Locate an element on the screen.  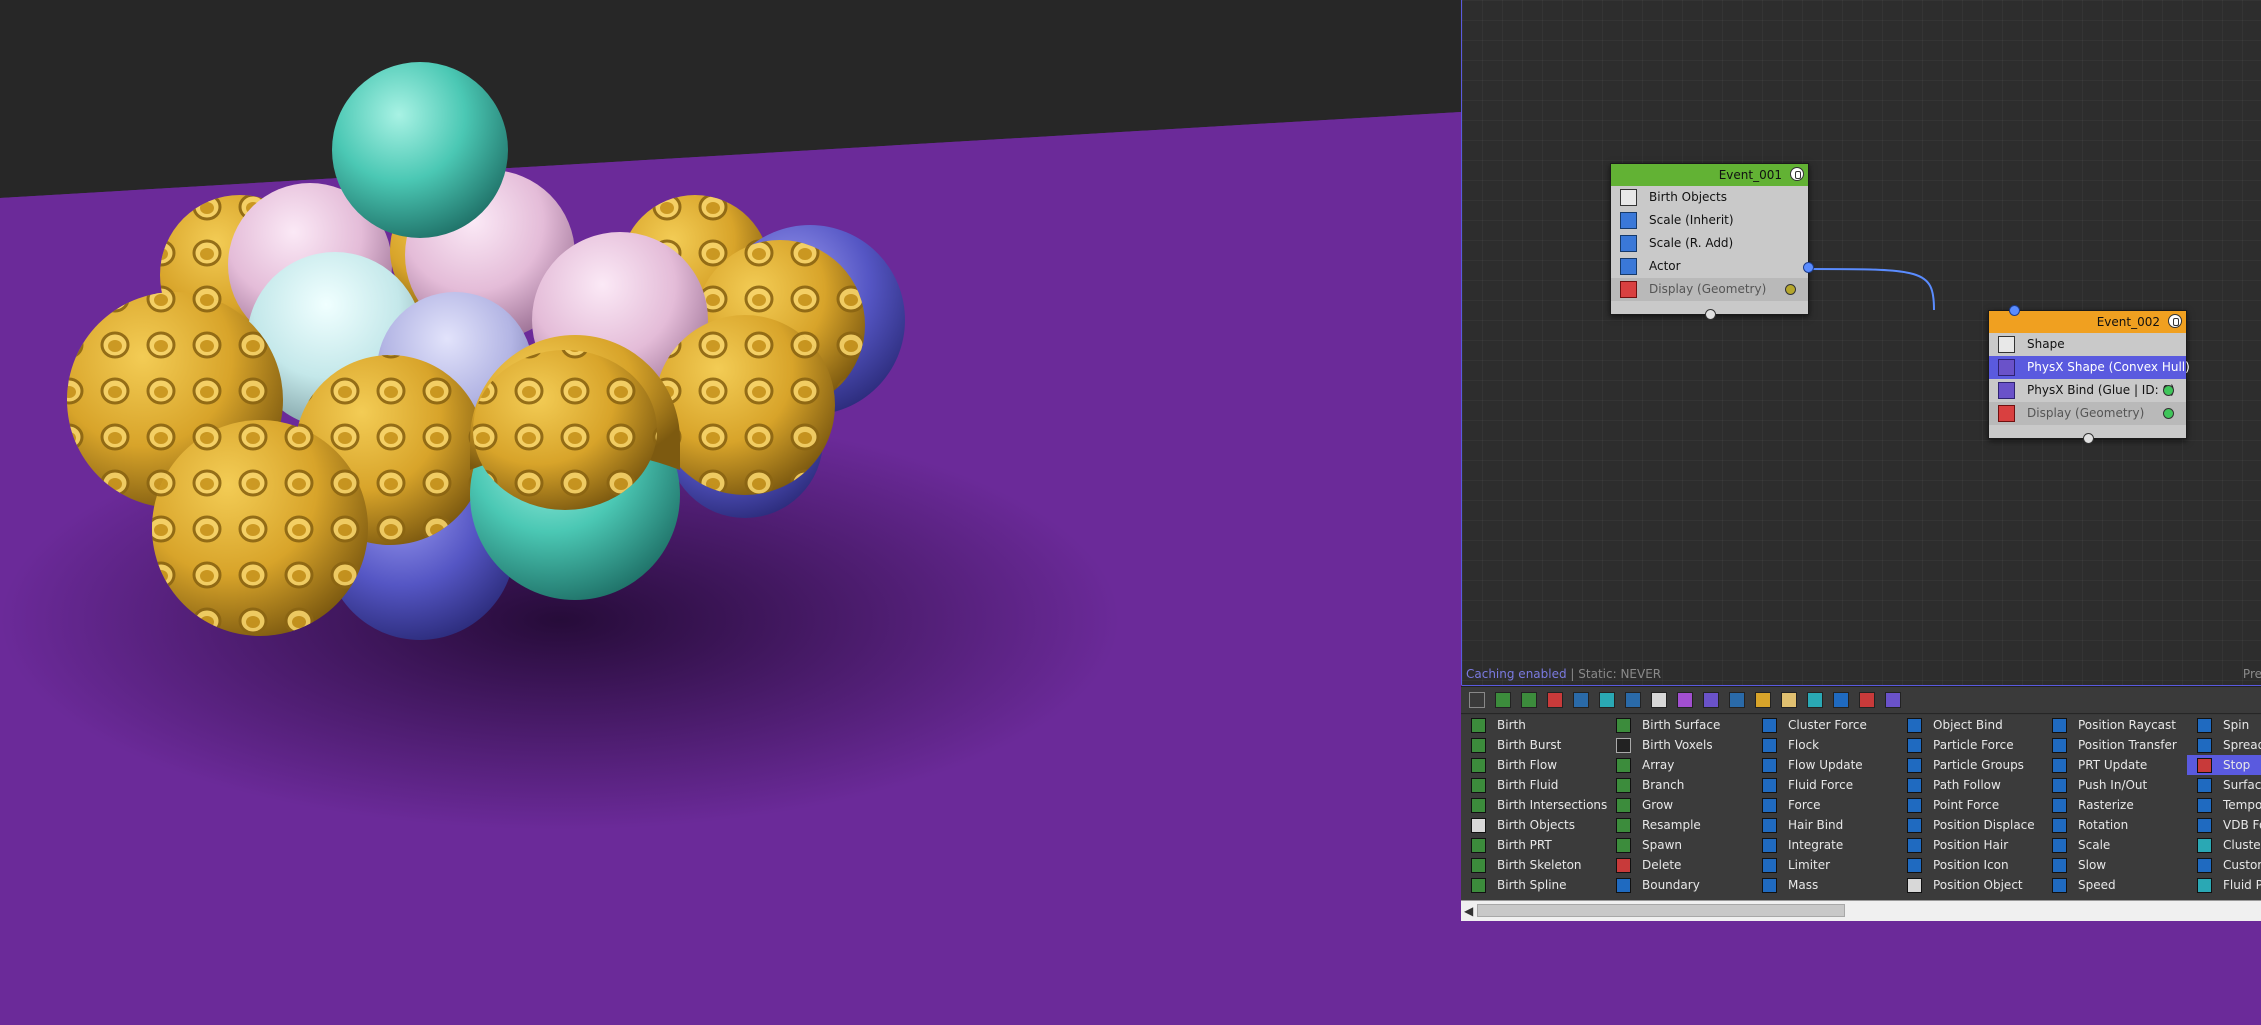
list-item: Birth Flow is located at coordinates (1533, 765).